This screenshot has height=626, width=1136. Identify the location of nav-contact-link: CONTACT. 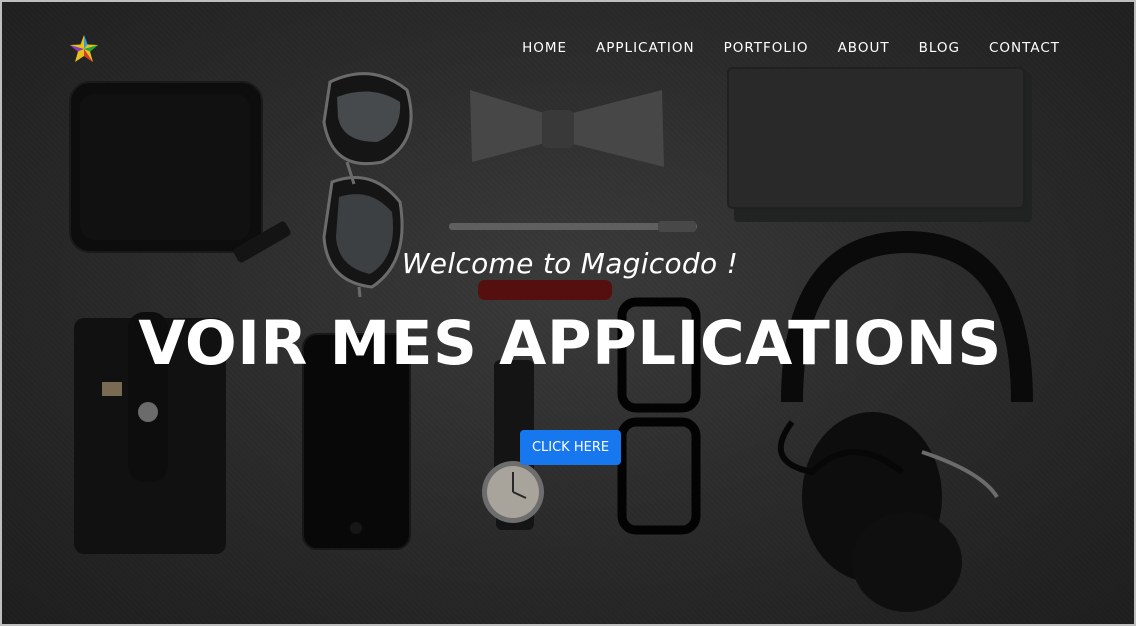
(1024, 48).